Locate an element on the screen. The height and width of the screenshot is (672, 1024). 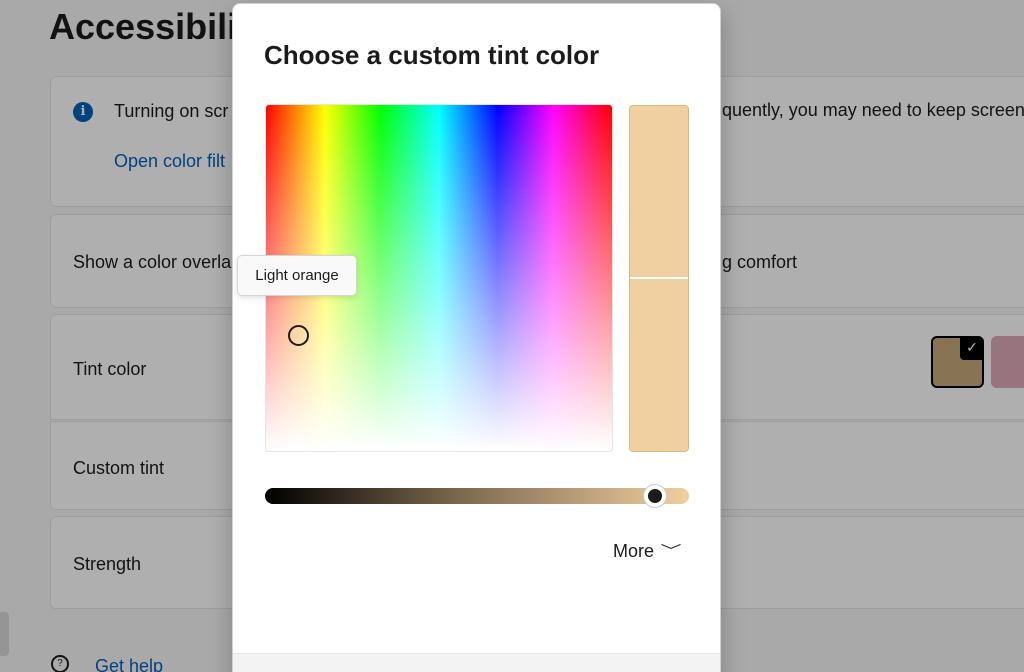
more-button: More ﹀ is located at coordinates (647, 551).